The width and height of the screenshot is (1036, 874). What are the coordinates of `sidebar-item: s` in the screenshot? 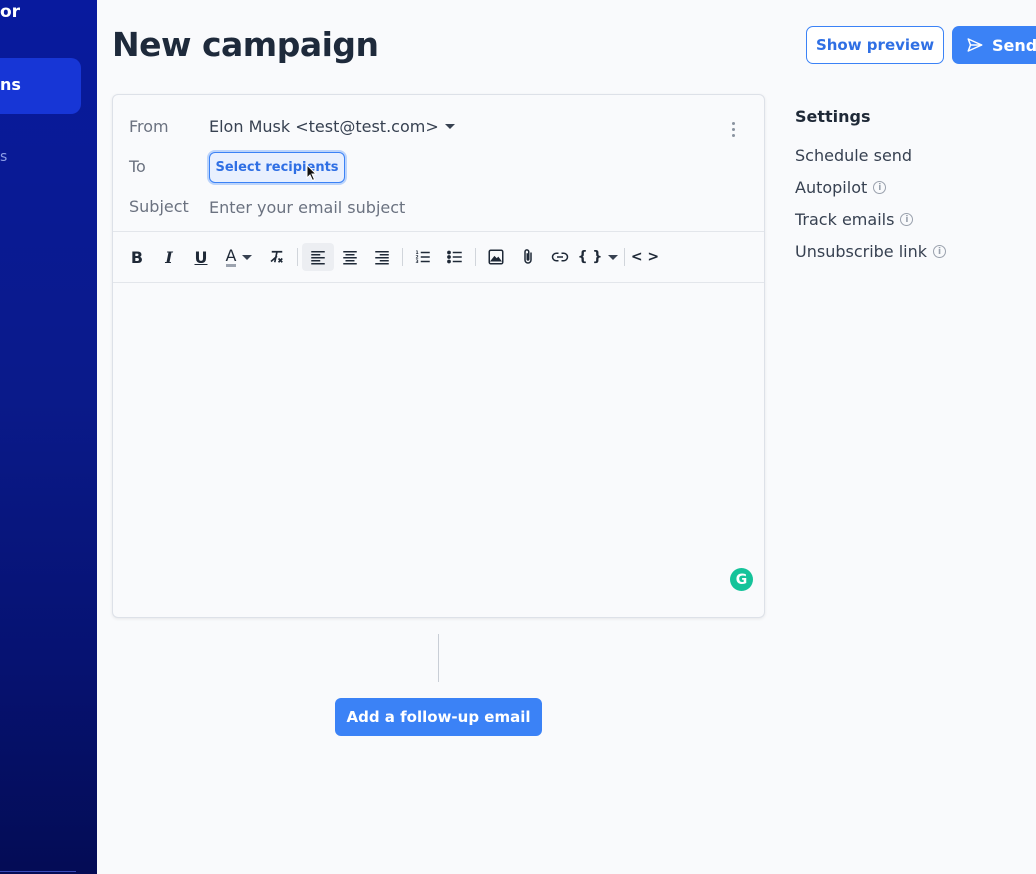 It's located at (3, 157).